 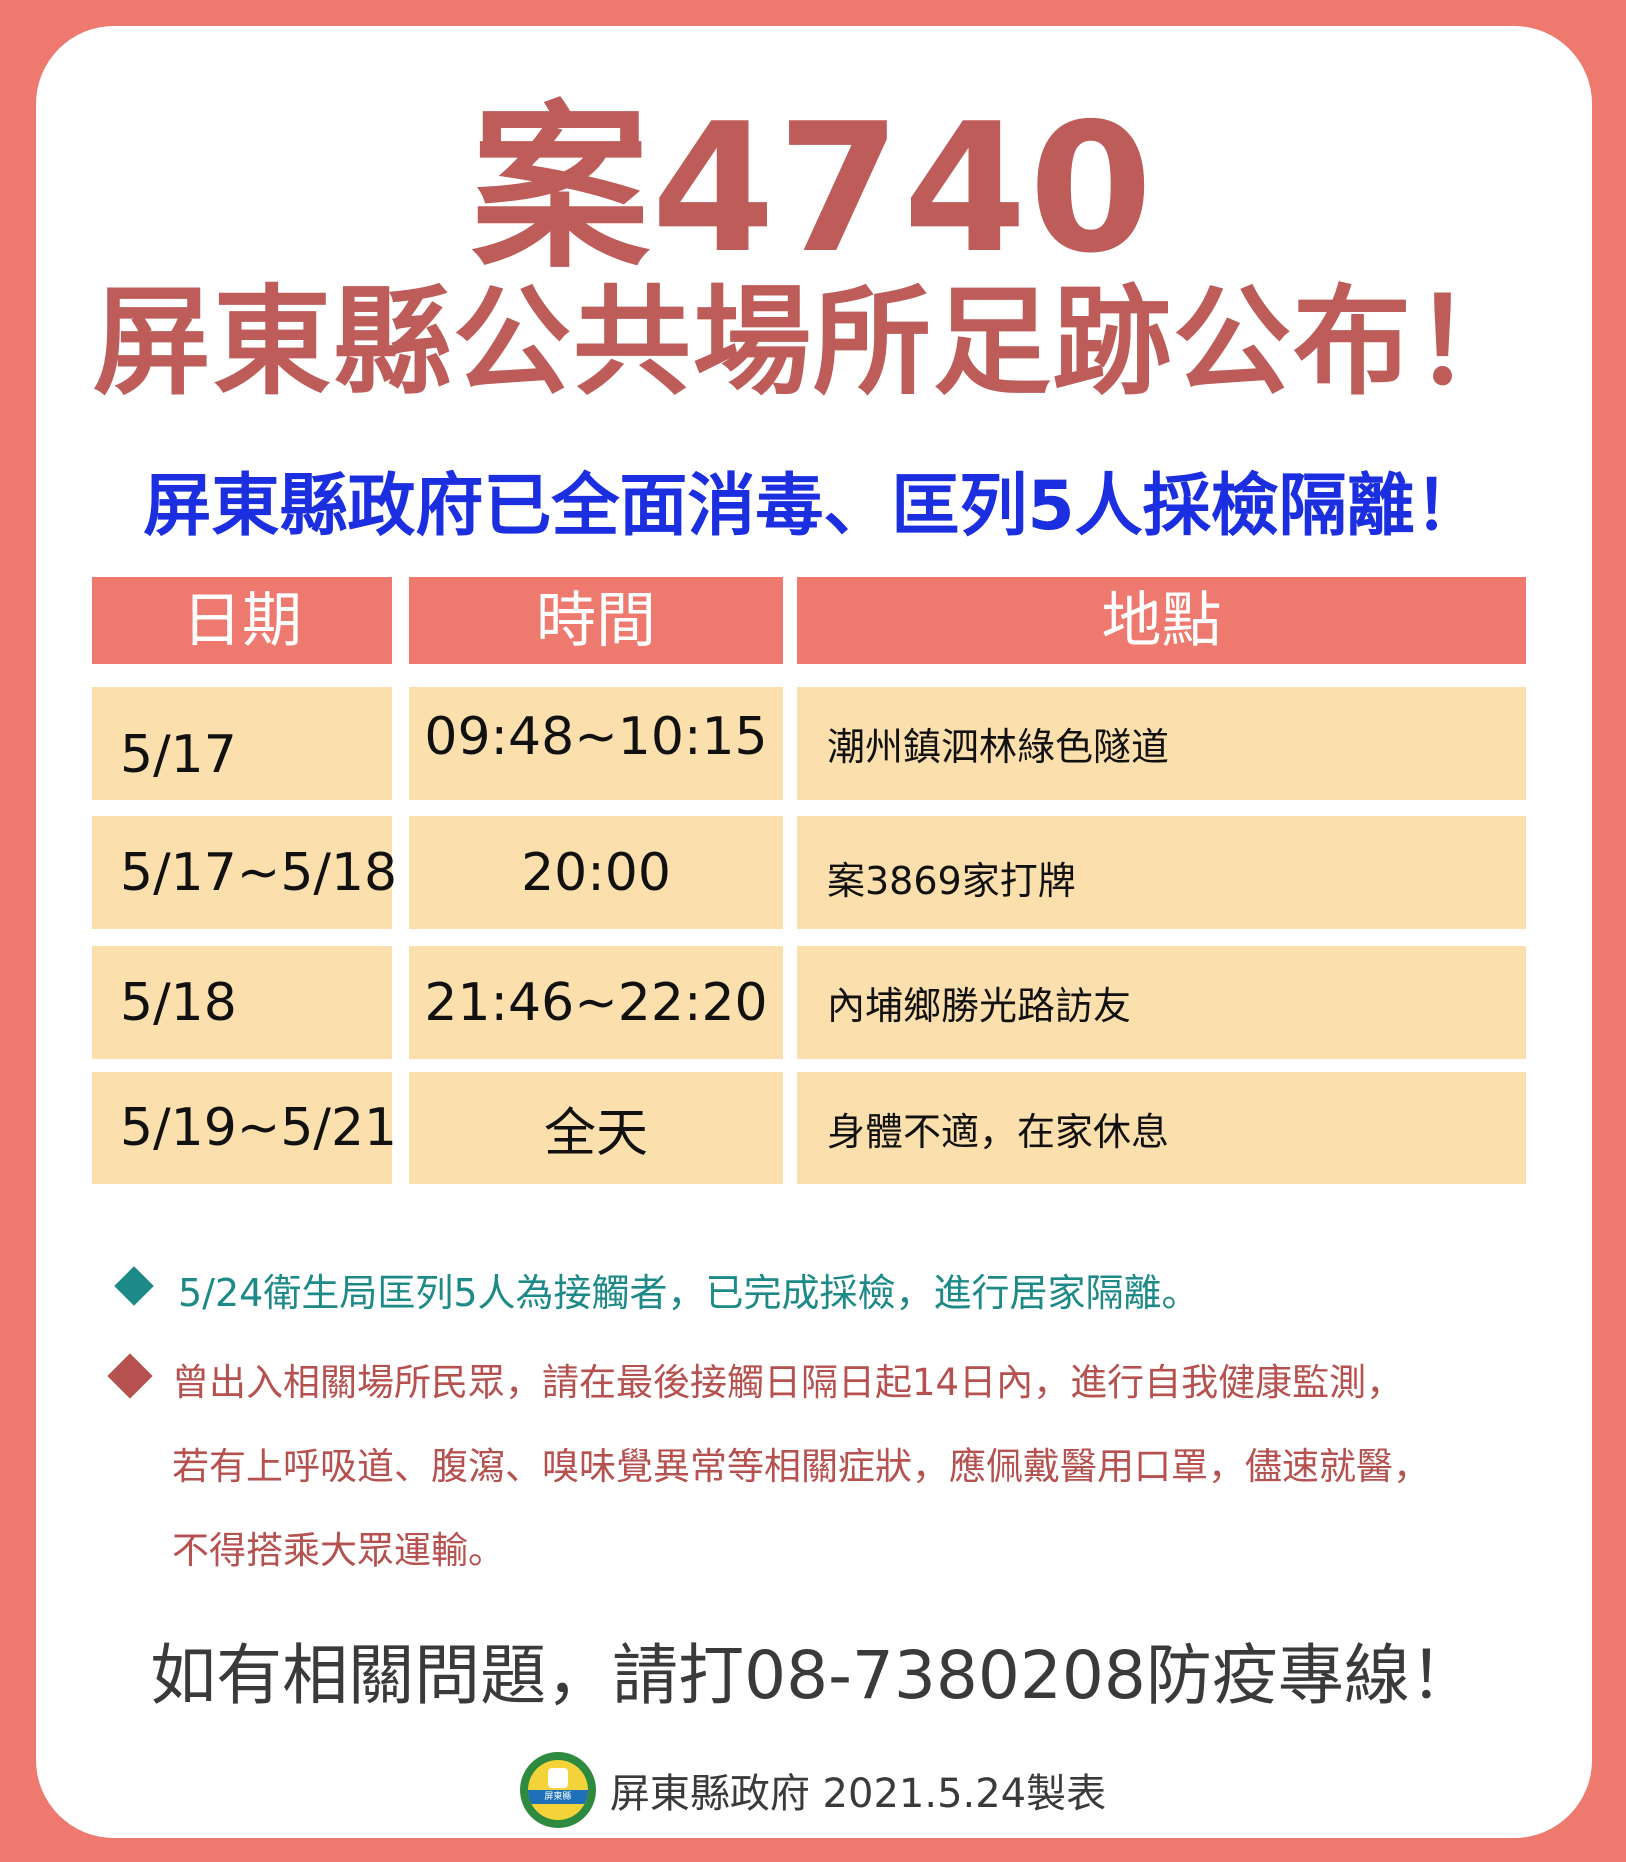 I want to click on table-row-time: 21:46~22:20, so click(x=596, y=1002).